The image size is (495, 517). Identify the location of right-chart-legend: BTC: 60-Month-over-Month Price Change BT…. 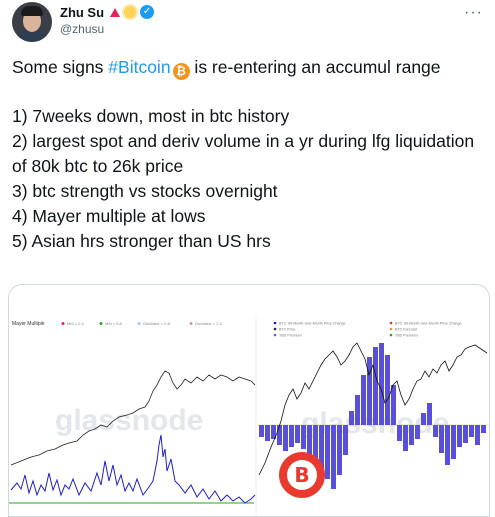
(367, 330).